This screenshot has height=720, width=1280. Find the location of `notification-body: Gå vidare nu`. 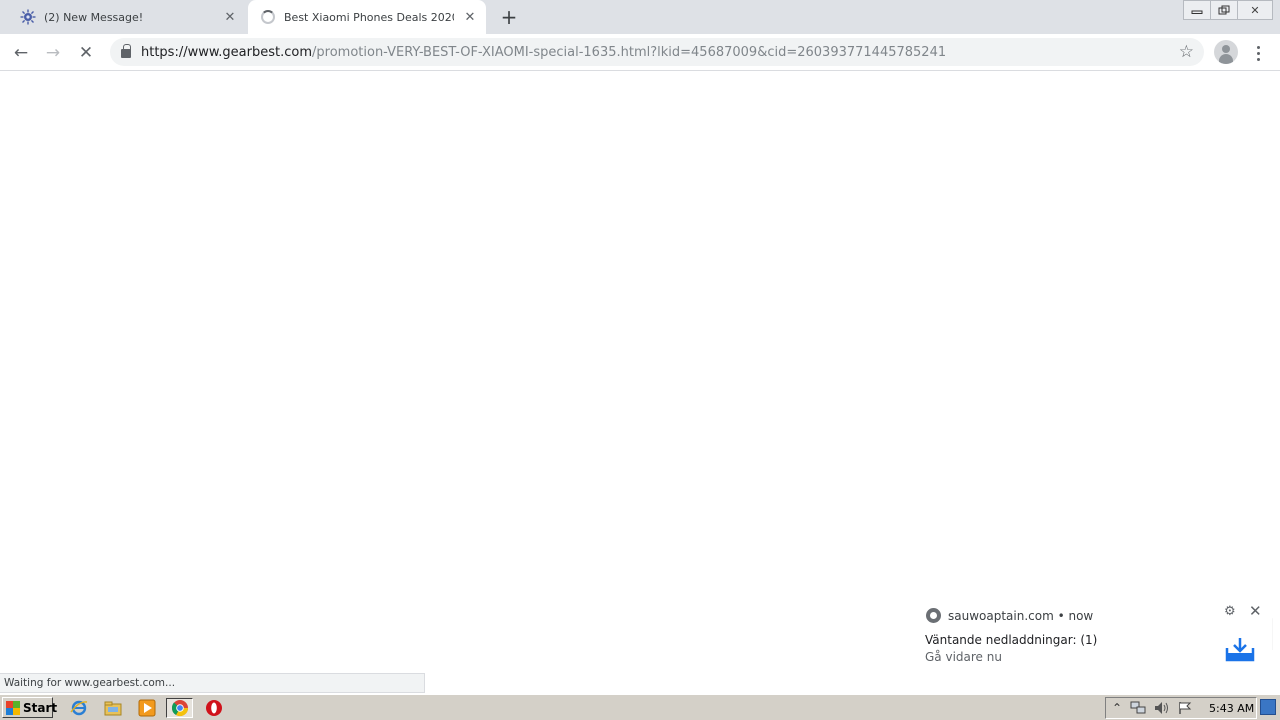

notification-body: Gå vidare nu is located at coordinates (963, 657).